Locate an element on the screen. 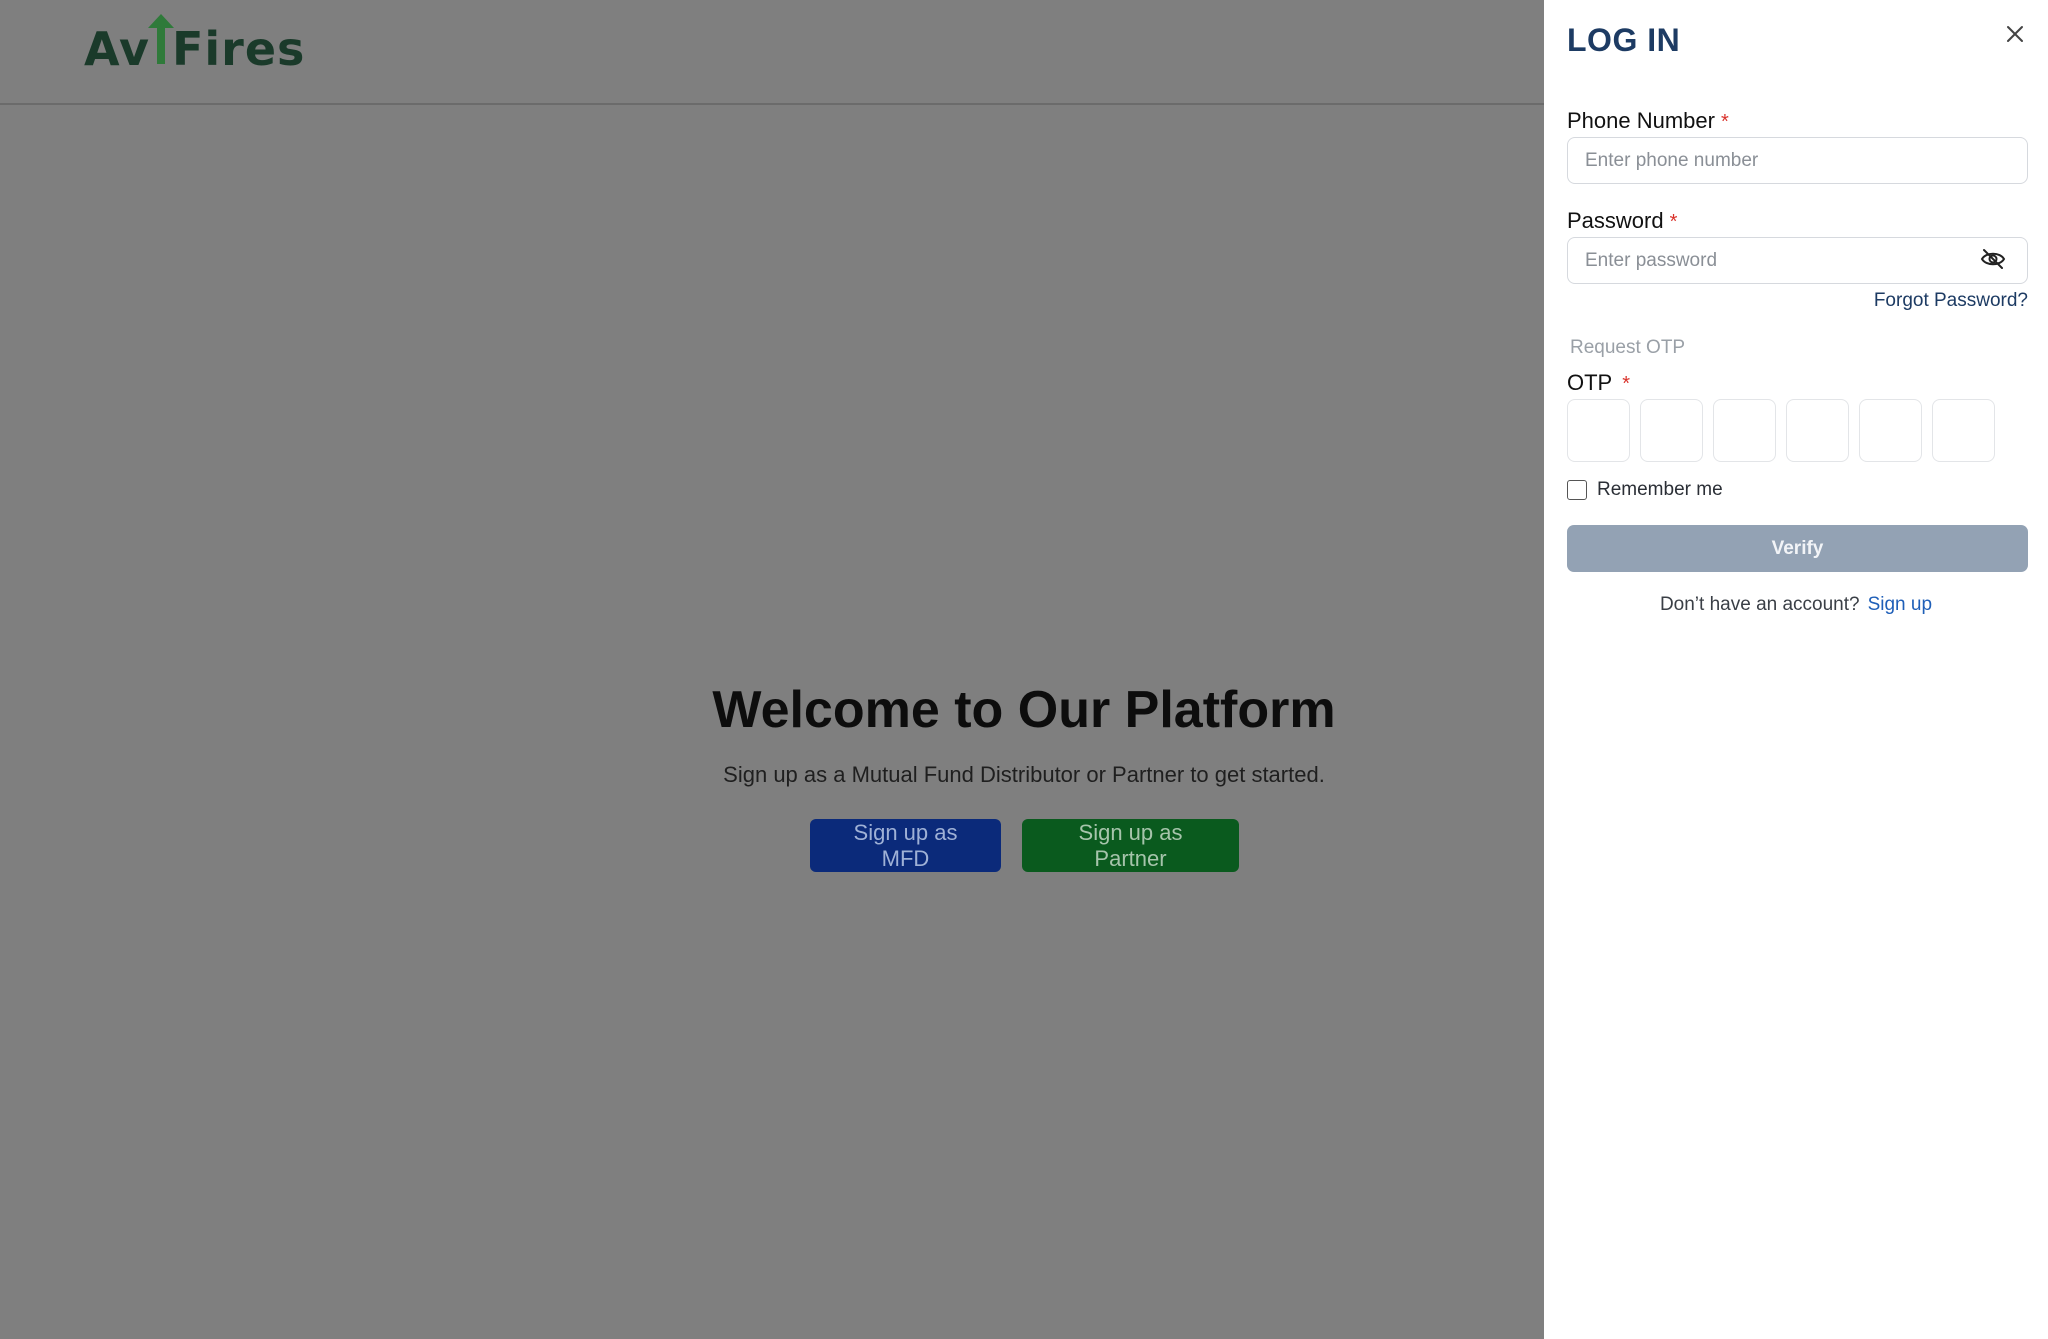 The height and width of the screenshot is (1339, 2048). signup-link: Sign up is located at coordinates (1900, 604).